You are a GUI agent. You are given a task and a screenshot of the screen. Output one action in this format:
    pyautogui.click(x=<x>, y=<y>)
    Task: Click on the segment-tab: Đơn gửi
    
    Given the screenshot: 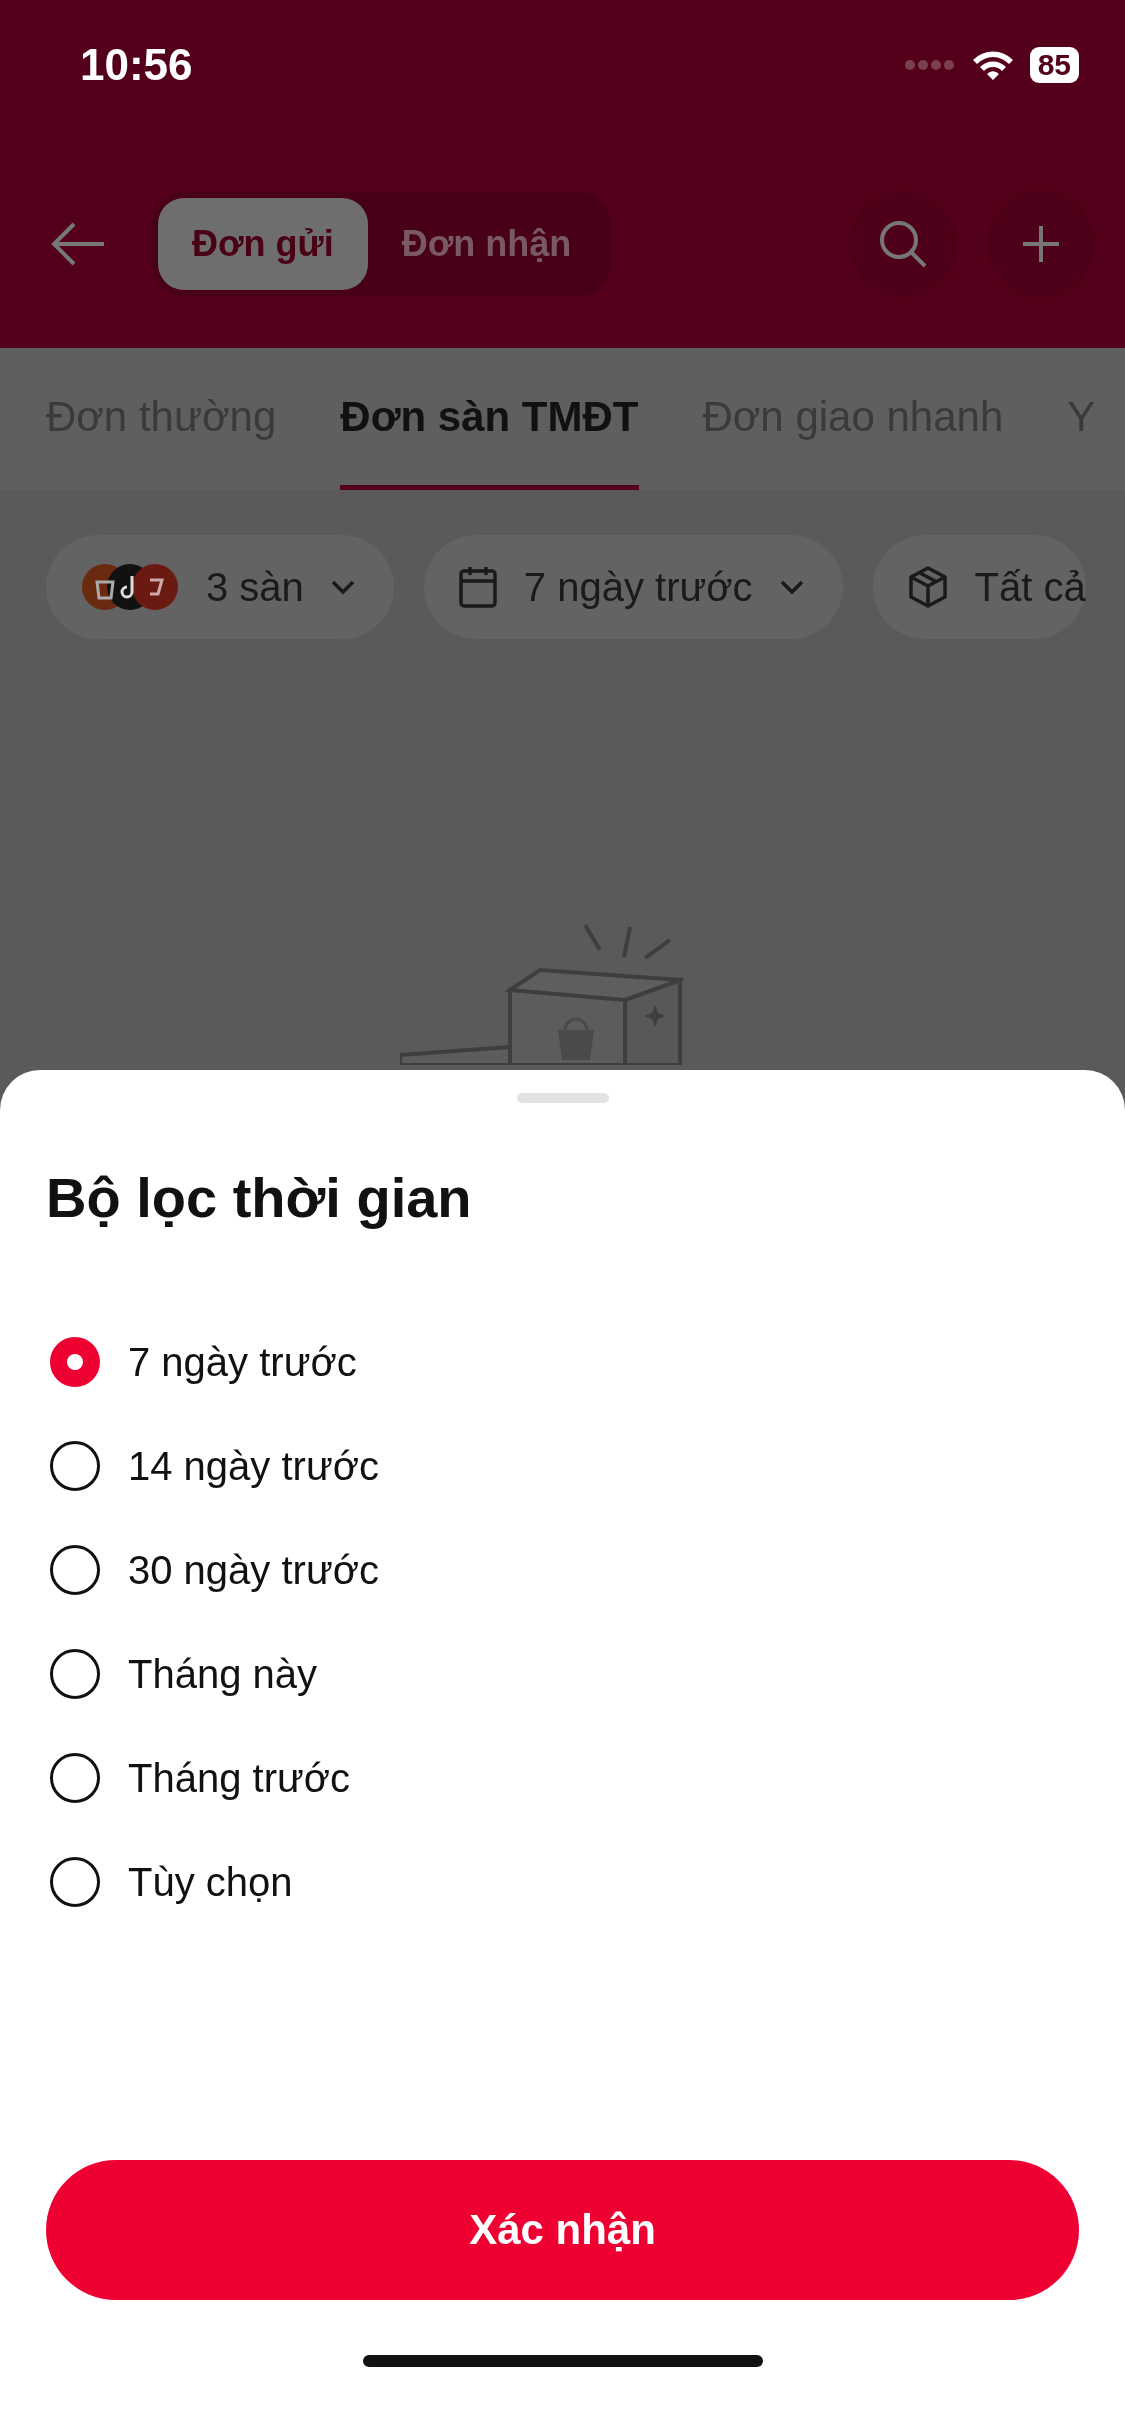 What is the action you would take?
    pyautogui.click(x=263, y=244)
    